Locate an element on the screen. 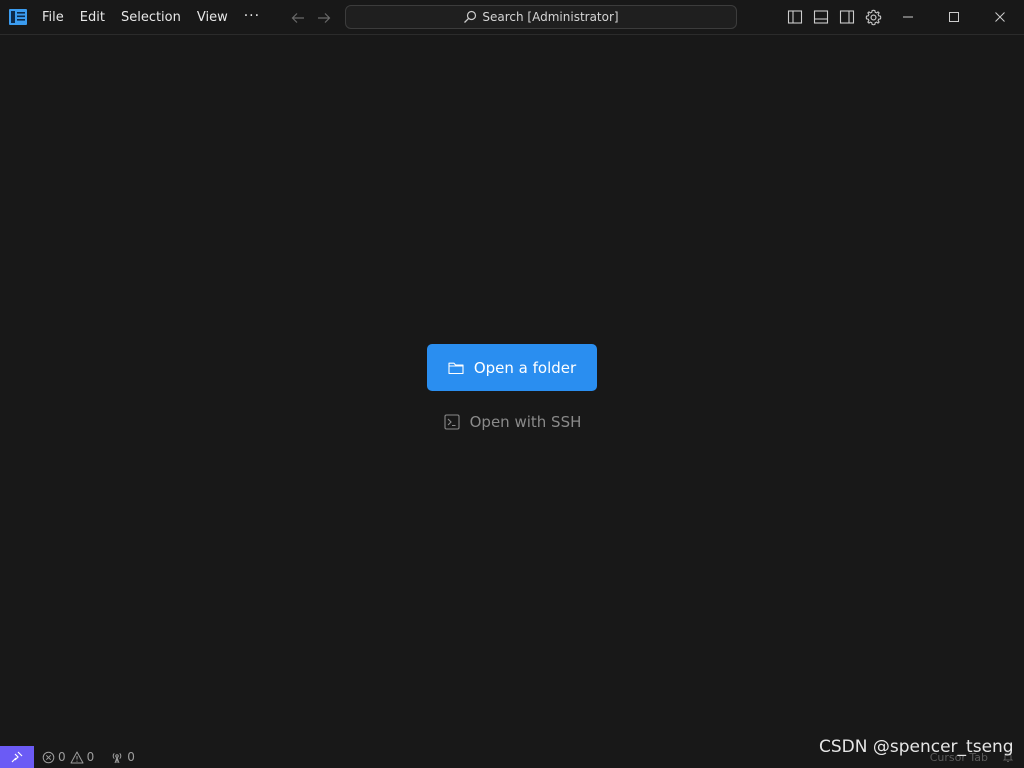 This screenshot has width=1024, height=768. editor-logo-icon is located at coordinates (18, 17).